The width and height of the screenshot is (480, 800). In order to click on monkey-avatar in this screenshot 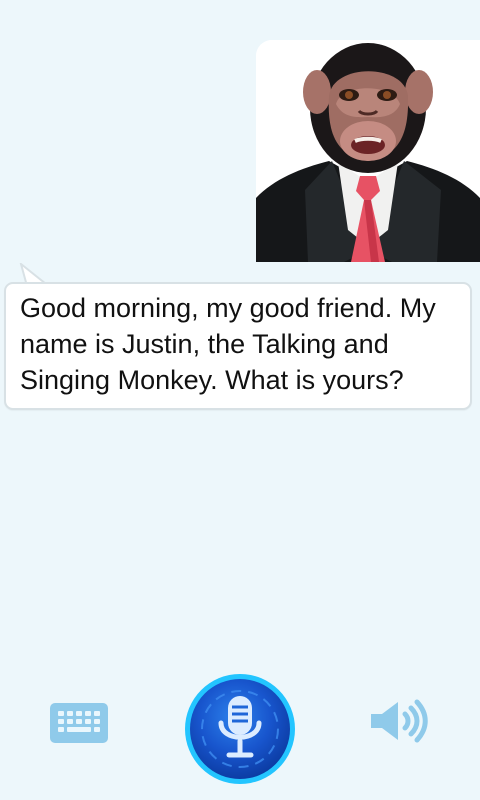, I will do `click(368, 151)`.